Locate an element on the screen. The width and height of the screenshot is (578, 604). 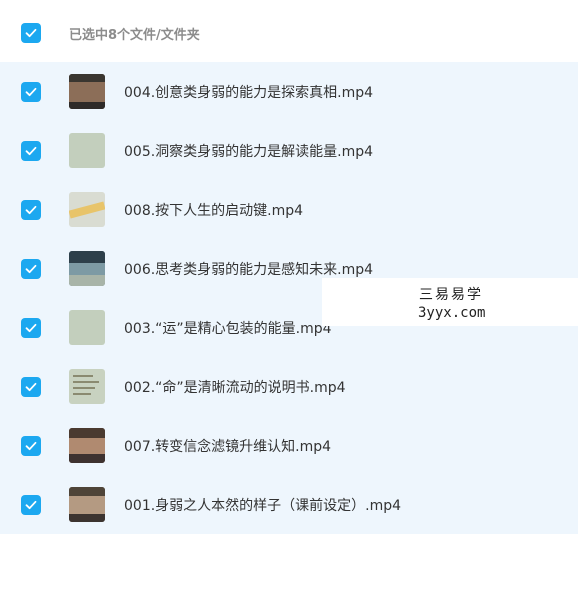
file-row: 002.“命”是清晰流动的说明书.mp4 is located at coordinates (289, 386).